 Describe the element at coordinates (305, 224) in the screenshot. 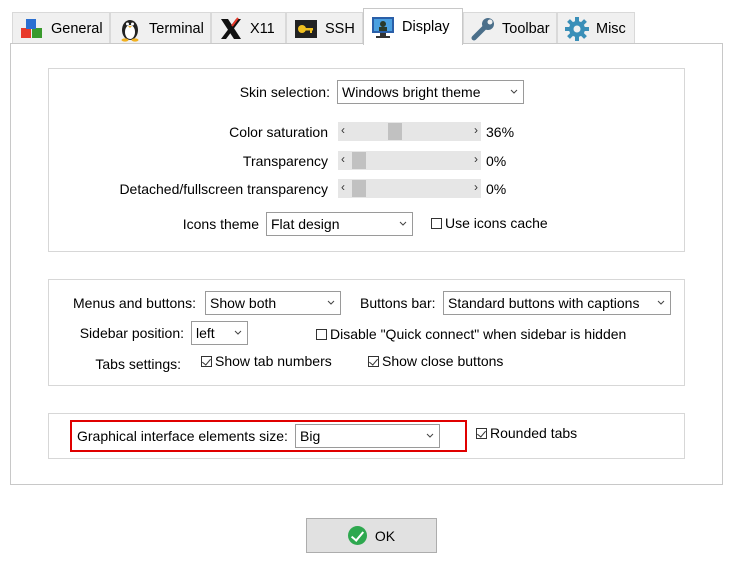

I see `icons-theme-value: Flat design` at that location.